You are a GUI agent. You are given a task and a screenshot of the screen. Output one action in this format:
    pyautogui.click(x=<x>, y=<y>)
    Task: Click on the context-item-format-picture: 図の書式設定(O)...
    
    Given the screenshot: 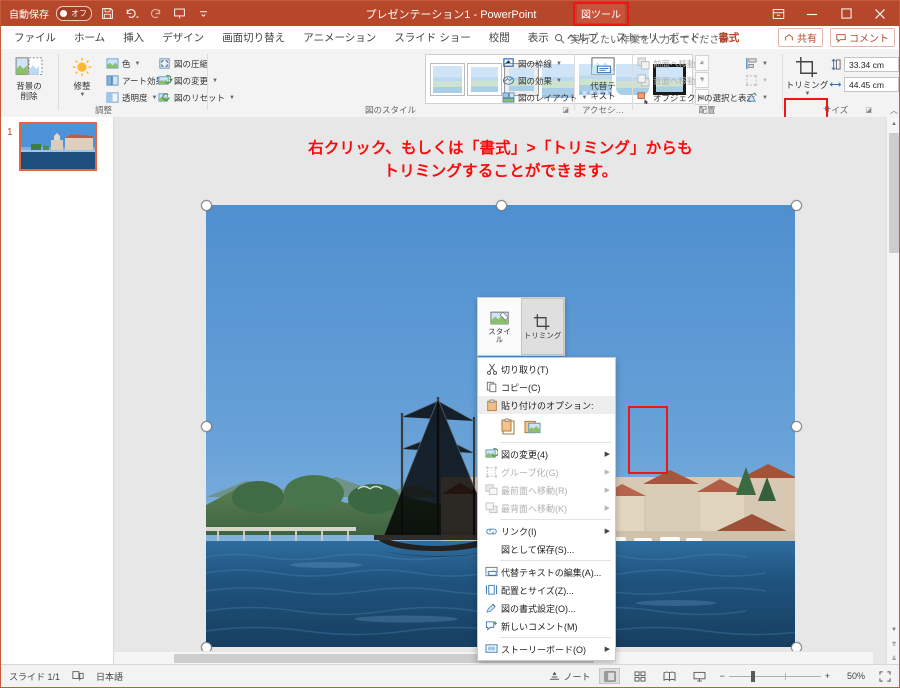 What is the action you would take?
    pyautogui.click(x=546, y=608)
    